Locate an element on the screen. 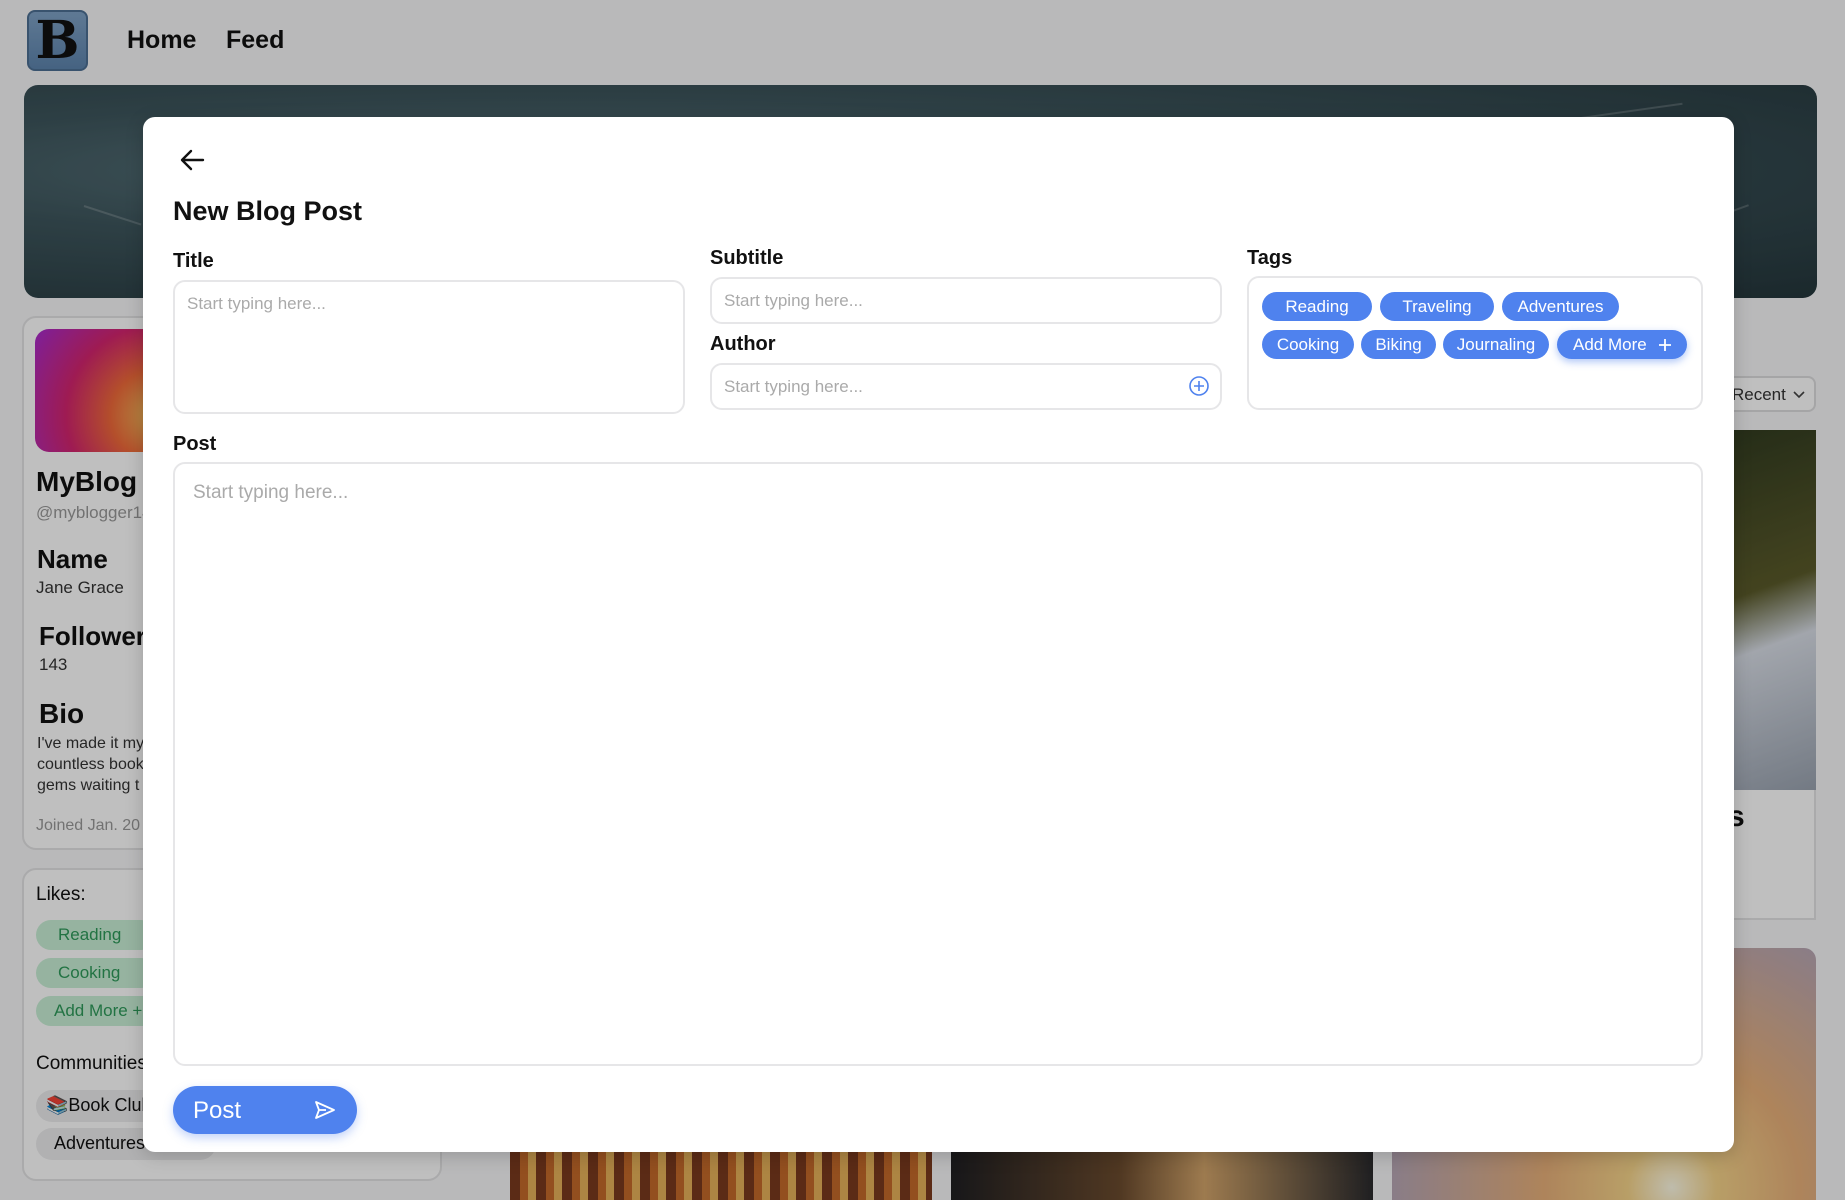 The image size is (1845, 1200). tag-adventures: Adventures is located at coordinates (1560, 306).